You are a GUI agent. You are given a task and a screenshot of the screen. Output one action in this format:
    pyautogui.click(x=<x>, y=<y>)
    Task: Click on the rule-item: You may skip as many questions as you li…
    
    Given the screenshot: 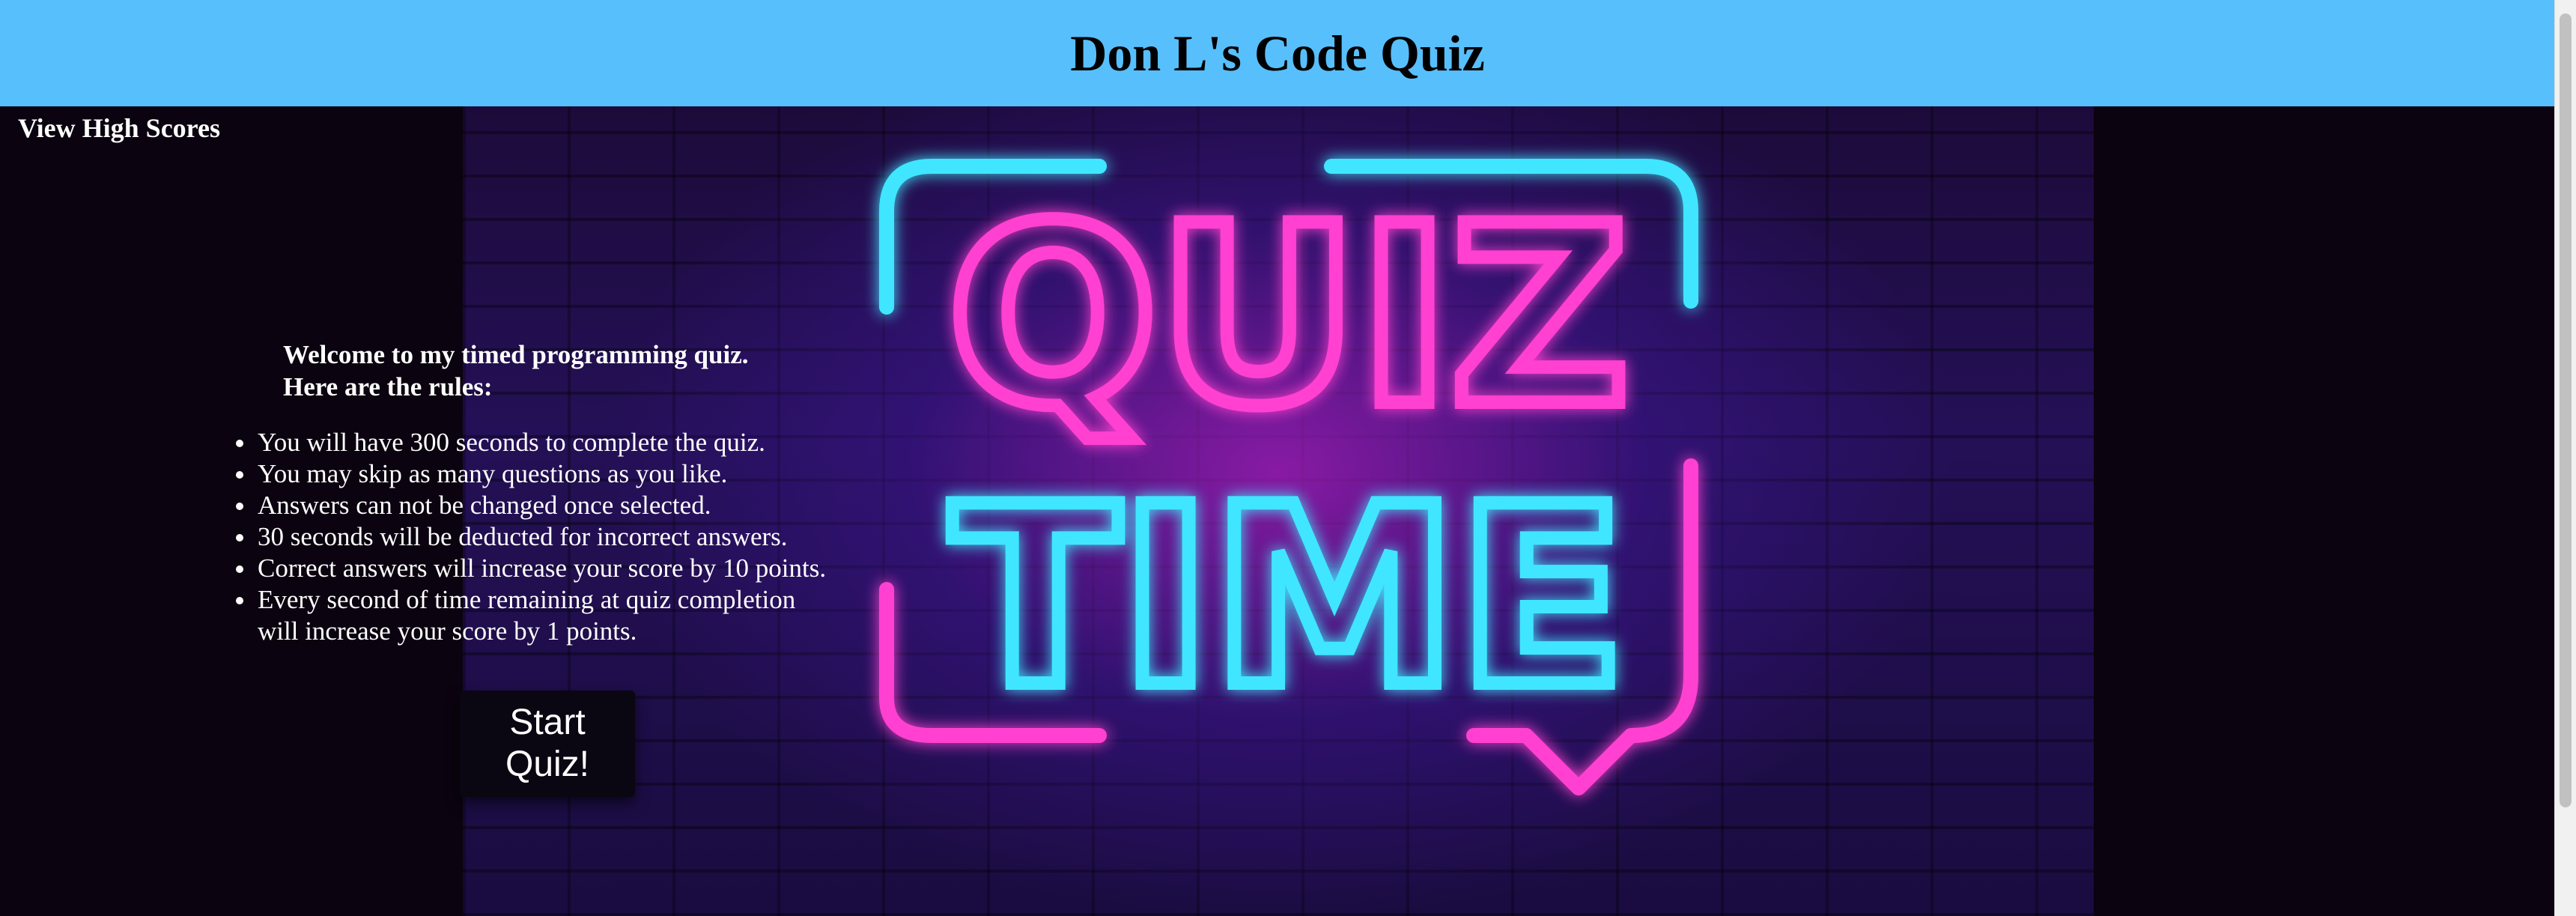 What is the action you would take?
    pyautogui.click(x=561, y=474)
    